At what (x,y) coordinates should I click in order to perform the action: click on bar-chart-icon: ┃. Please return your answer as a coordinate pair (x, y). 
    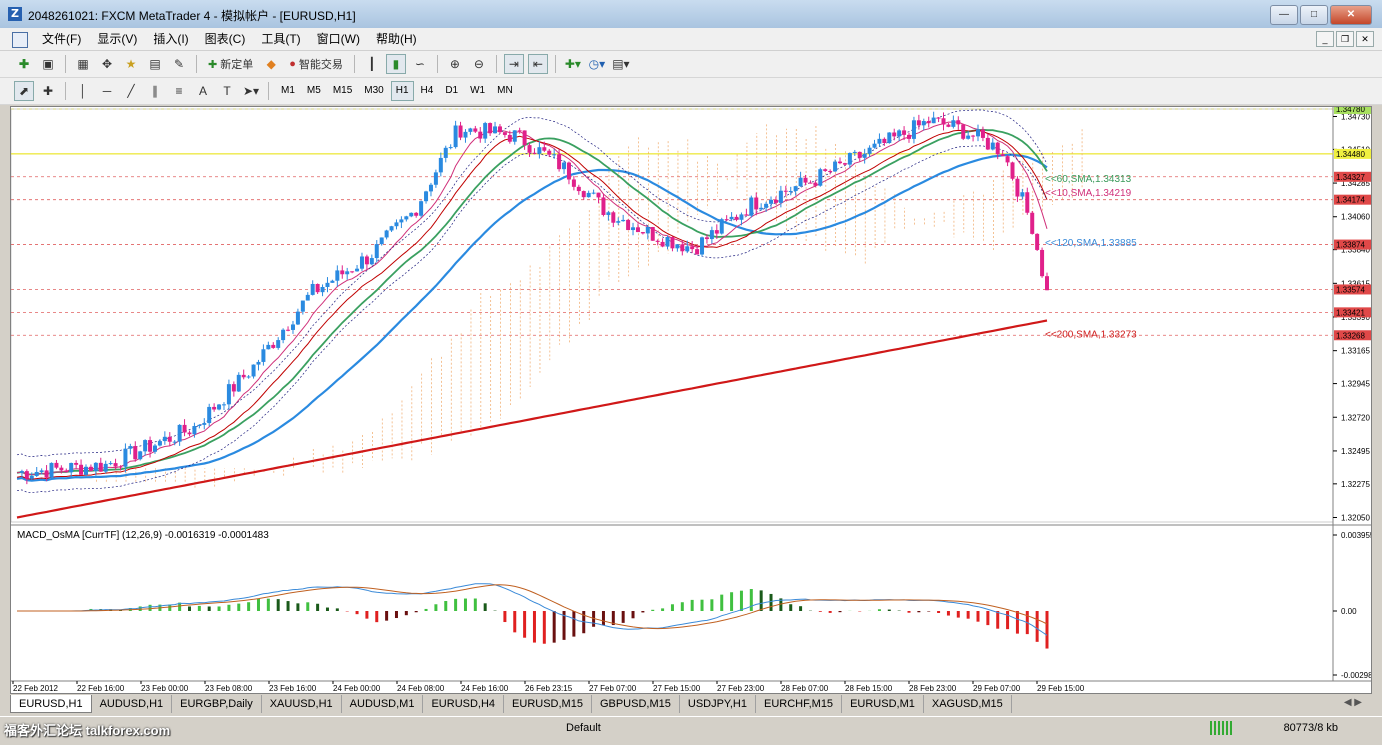
    Looking at the image, I should click on (372, 64).